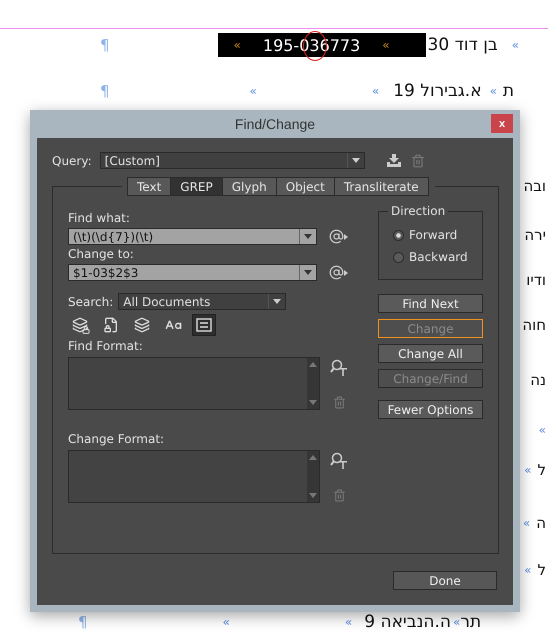  I want to click on action-button: Fewer Options, so click(430, 409).